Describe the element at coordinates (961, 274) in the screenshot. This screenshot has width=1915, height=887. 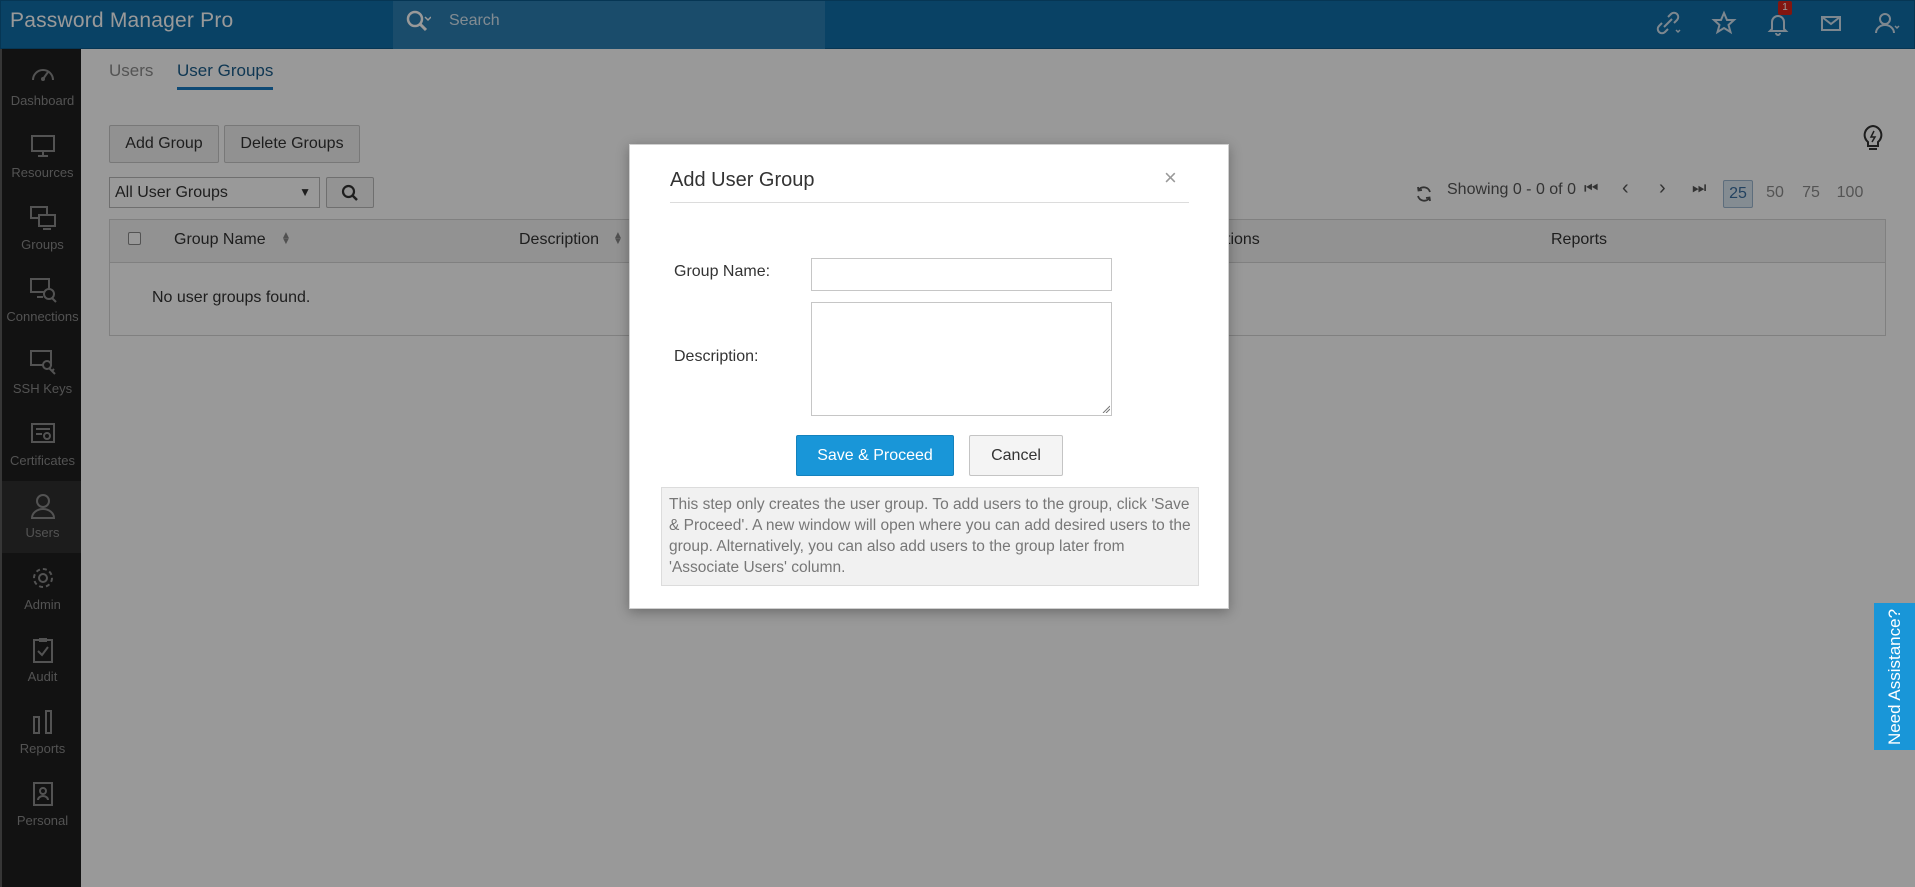
I see `group-name-field` at that location.